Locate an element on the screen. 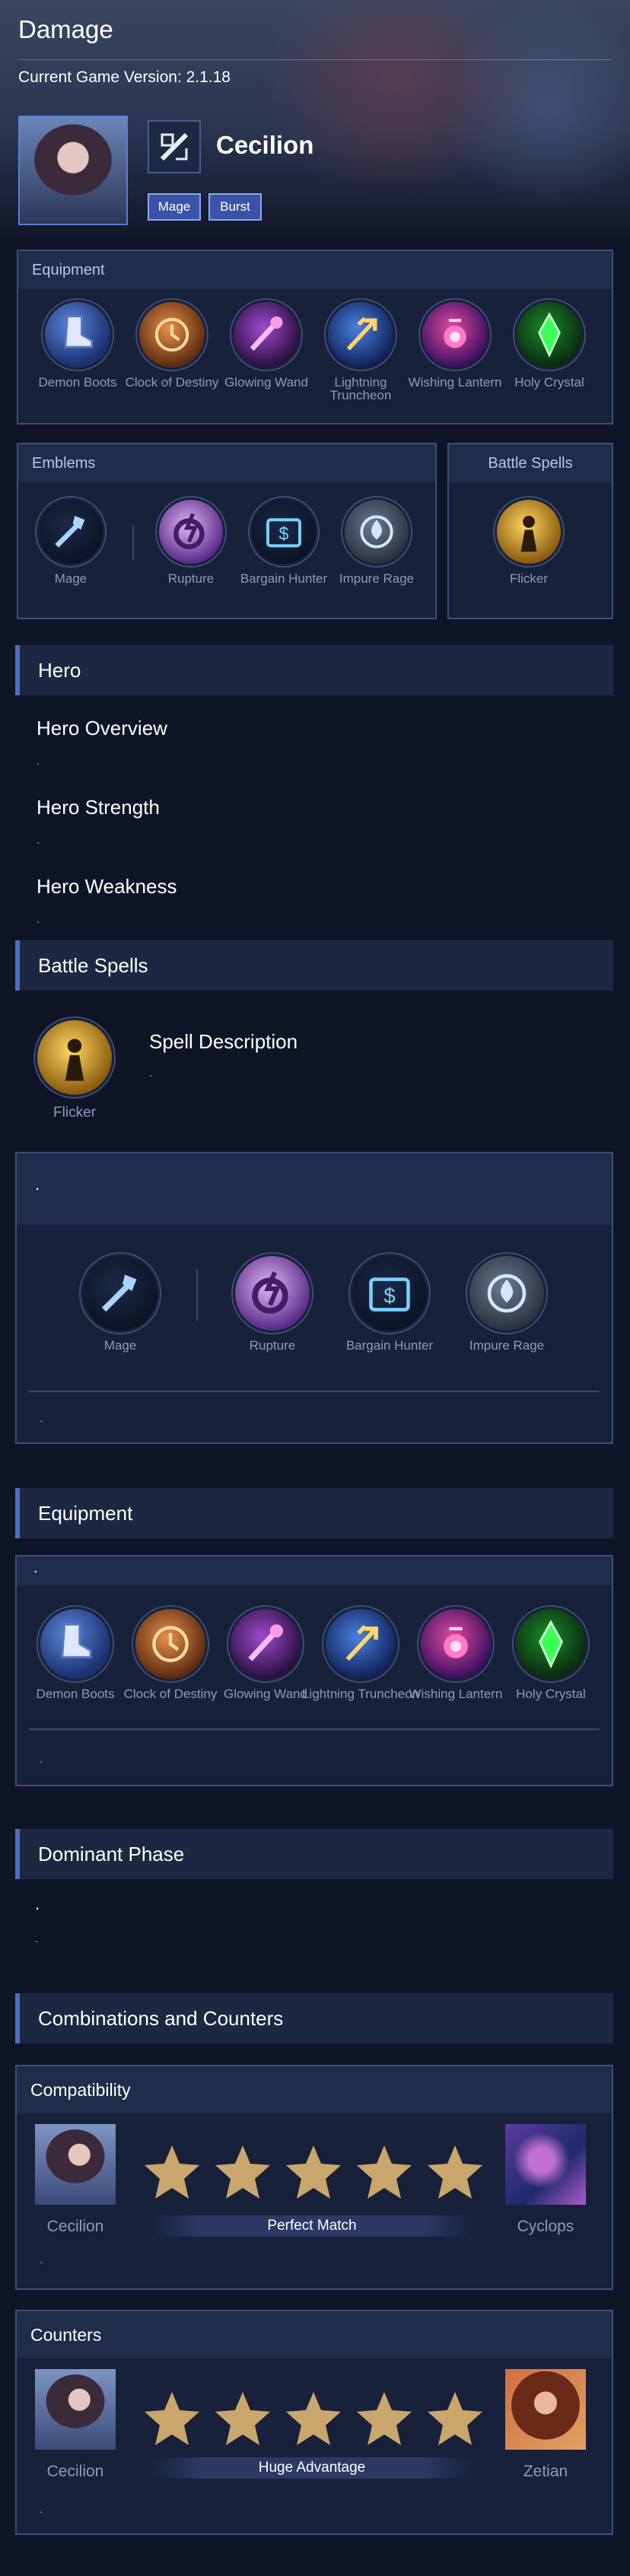 The width and height of the screenshot is (630, 2576). emblem-0-label: Mage is located at coordinates (71, 578).